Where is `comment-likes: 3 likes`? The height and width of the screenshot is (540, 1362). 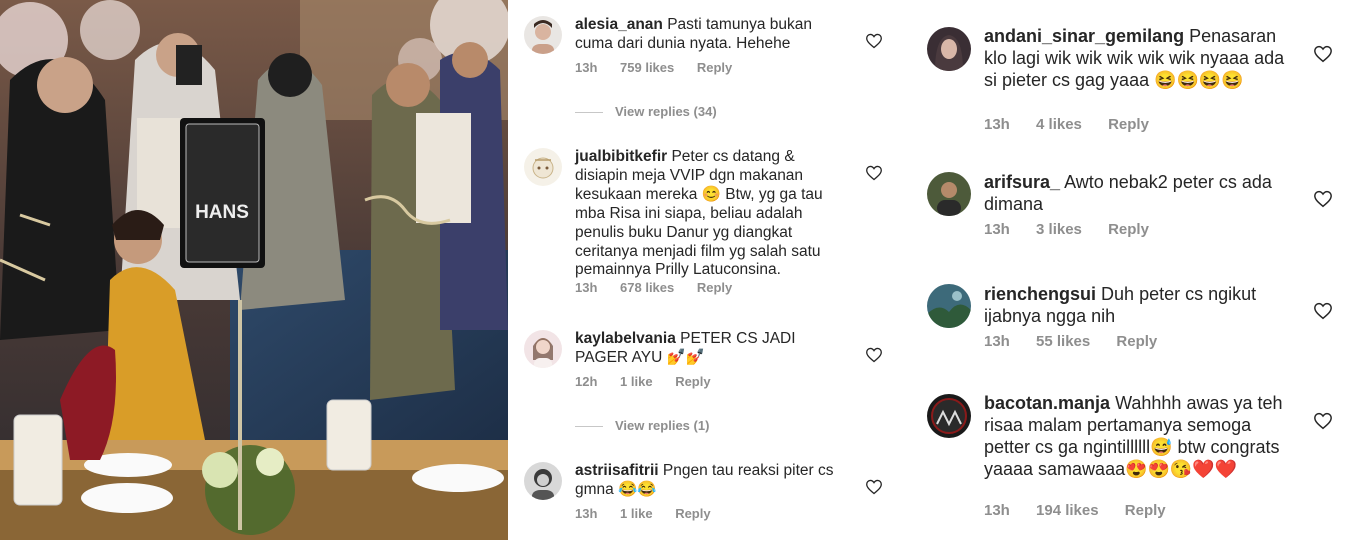
comment-likes: 3 likes is located at coordinates (1059, 229).